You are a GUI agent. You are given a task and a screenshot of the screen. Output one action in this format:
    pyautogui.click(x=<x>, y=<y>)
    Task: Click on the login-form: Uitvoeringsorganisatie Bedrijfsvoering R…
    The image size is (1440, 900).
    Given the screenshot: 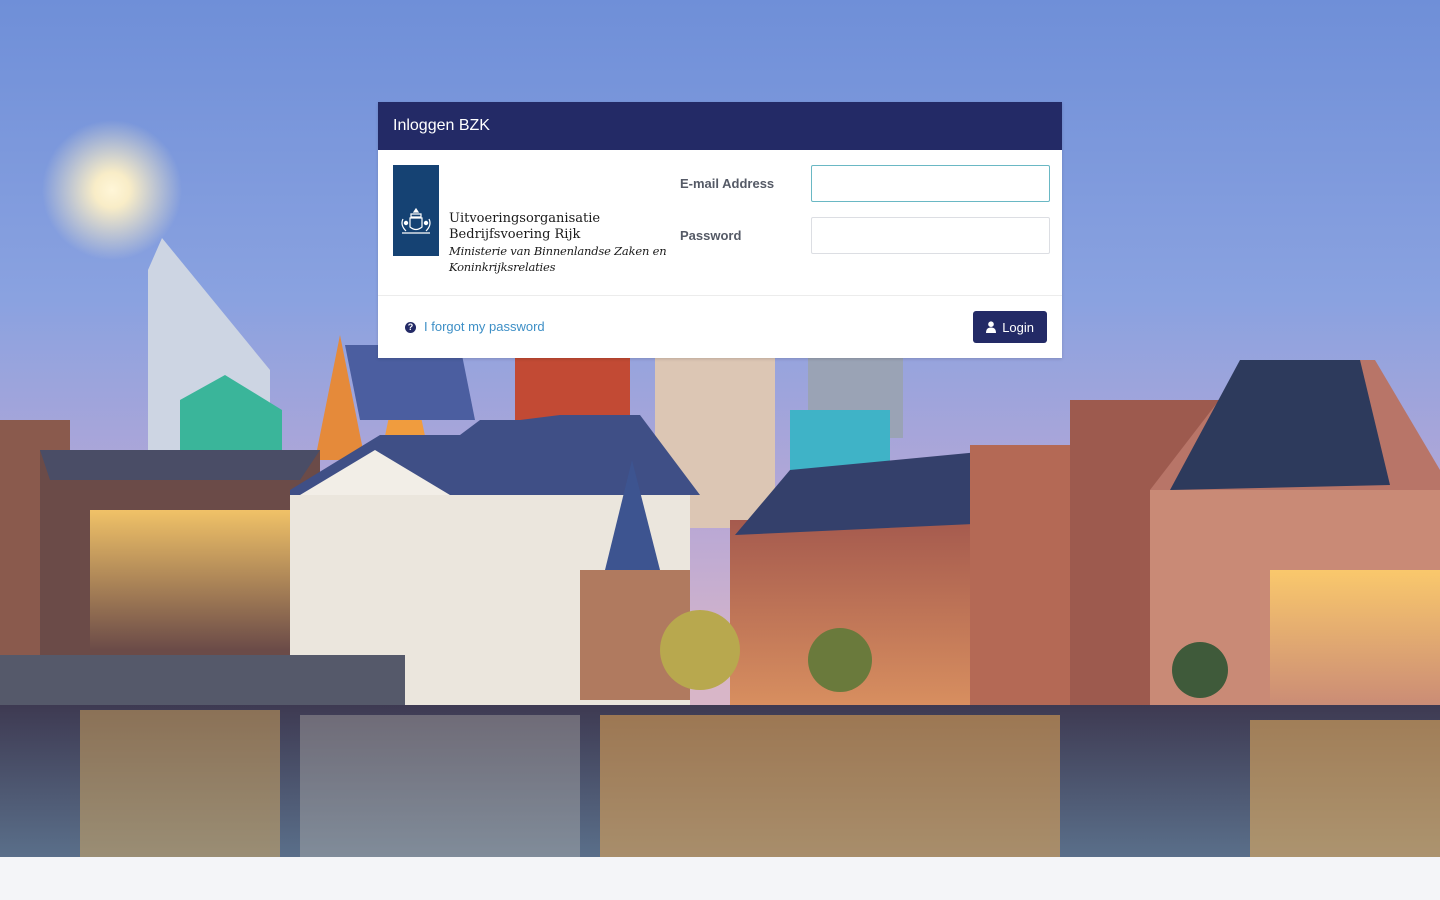 What is the action you would take?
    pyautogui.click(x=720, y=223)
    